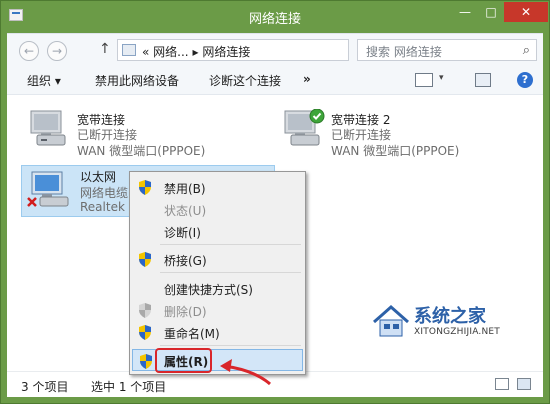 Image resolution: width=550 pixels, height=404 pixels. I want to click on menu-item-status: 状态(U), so click(217, 209).